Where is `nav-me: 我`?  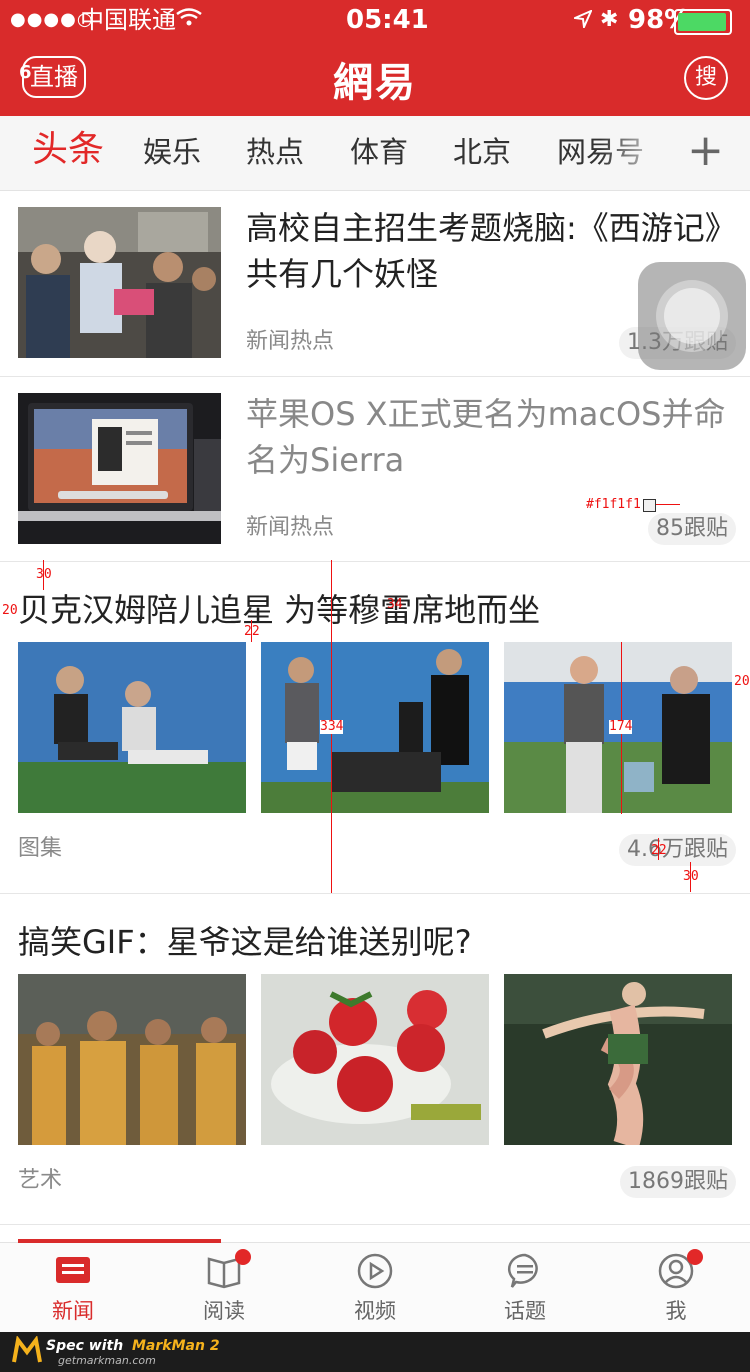 nav-me: 我 is located at coordinates (676, 1287).